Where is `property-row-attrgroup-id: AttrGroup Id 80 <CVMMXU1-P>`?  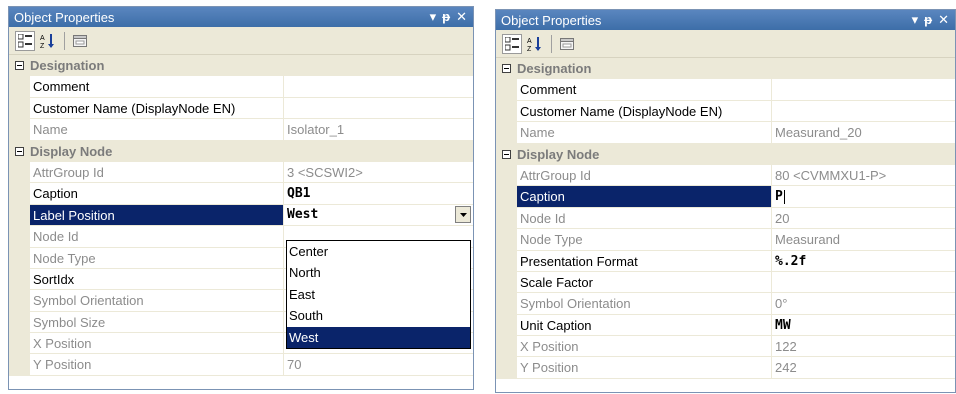
property-row-attrgroup-id: AttrGroup Id 80 <CVMMXU1-P> is located at coordinates (725, 175).